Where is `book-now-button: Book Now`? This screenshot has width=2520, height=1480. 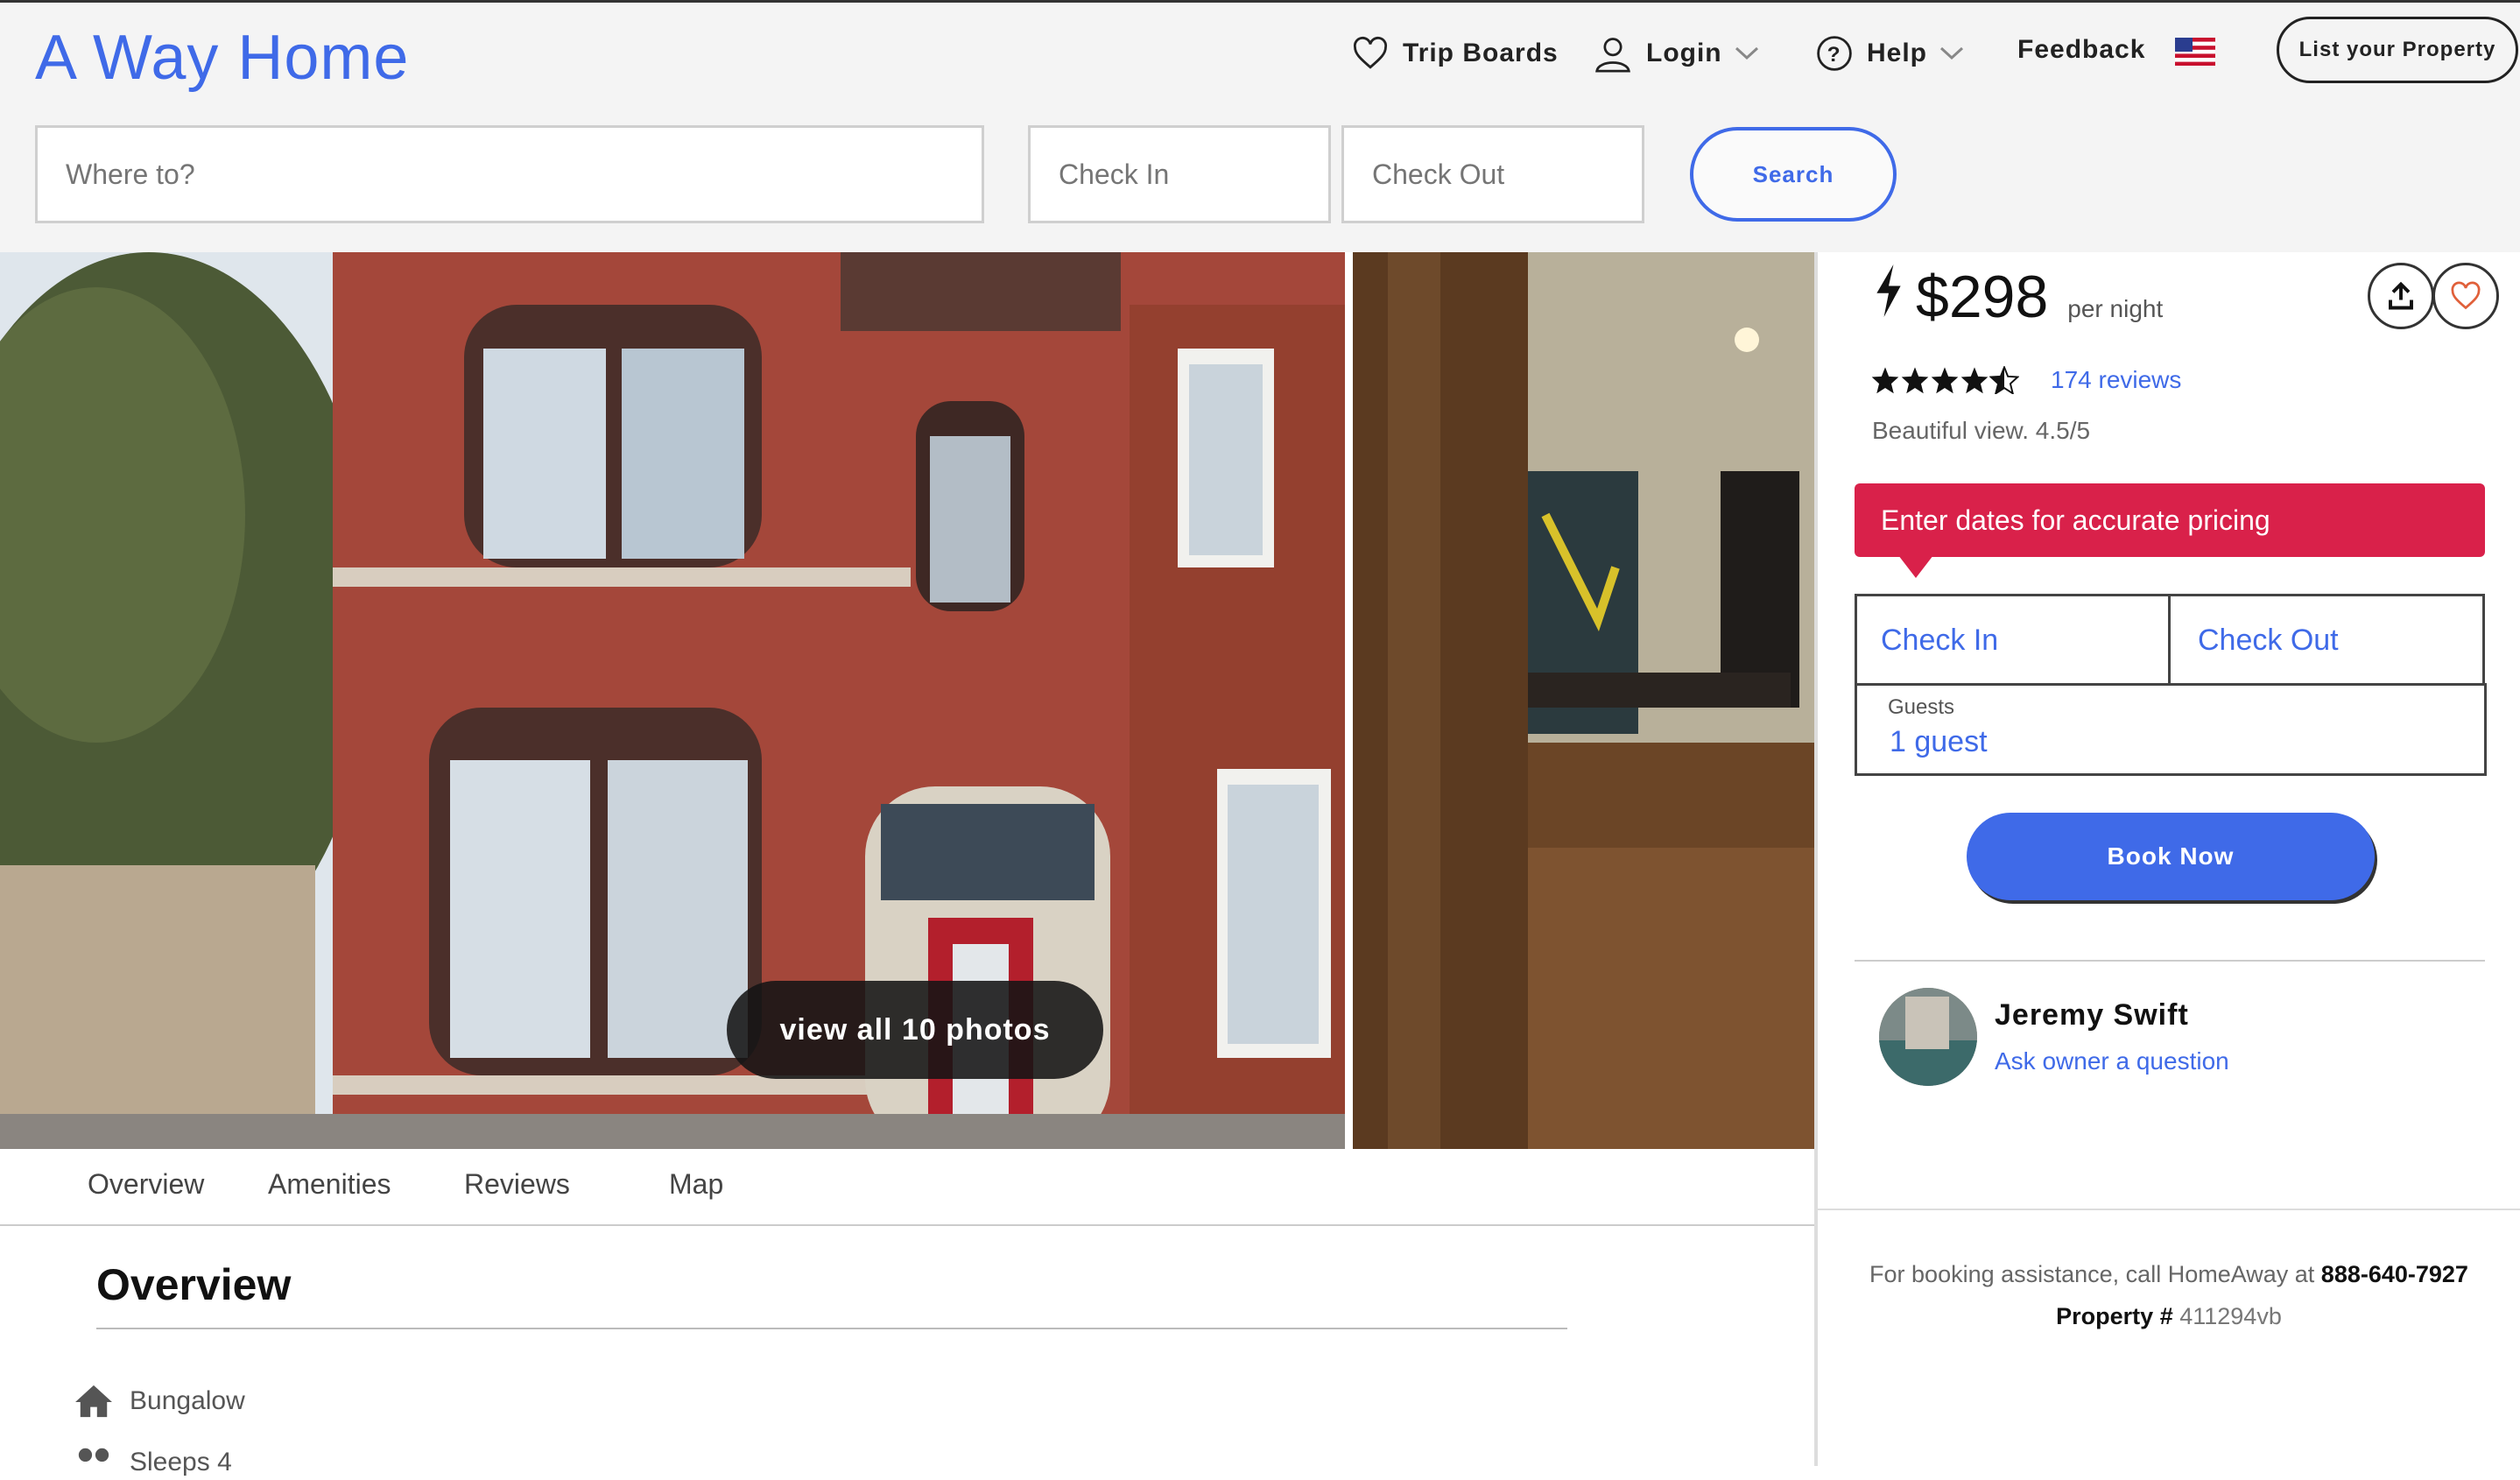
book-now-button: Book Now is located at coordinates (2171, 856).